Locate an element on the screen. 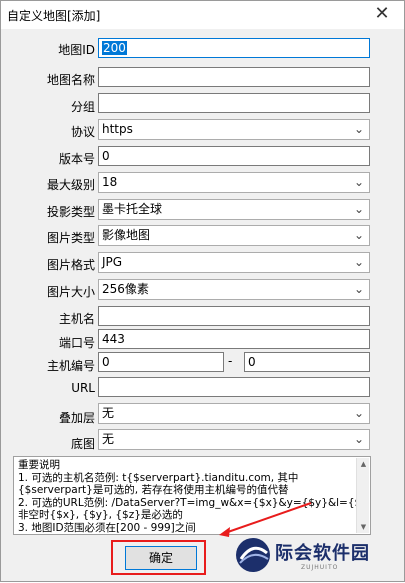  base-map-value: 无 is located at coordinates (108, 439).